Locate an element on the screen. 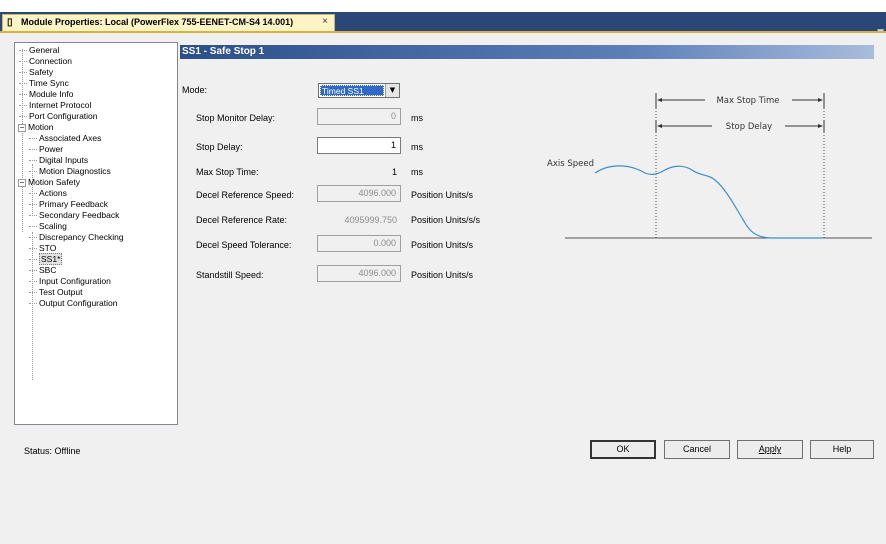 Image resolution: width=886 pixels, height=544 pixels. max-stop-time-unit: ms is located at coordinates (417, 172).